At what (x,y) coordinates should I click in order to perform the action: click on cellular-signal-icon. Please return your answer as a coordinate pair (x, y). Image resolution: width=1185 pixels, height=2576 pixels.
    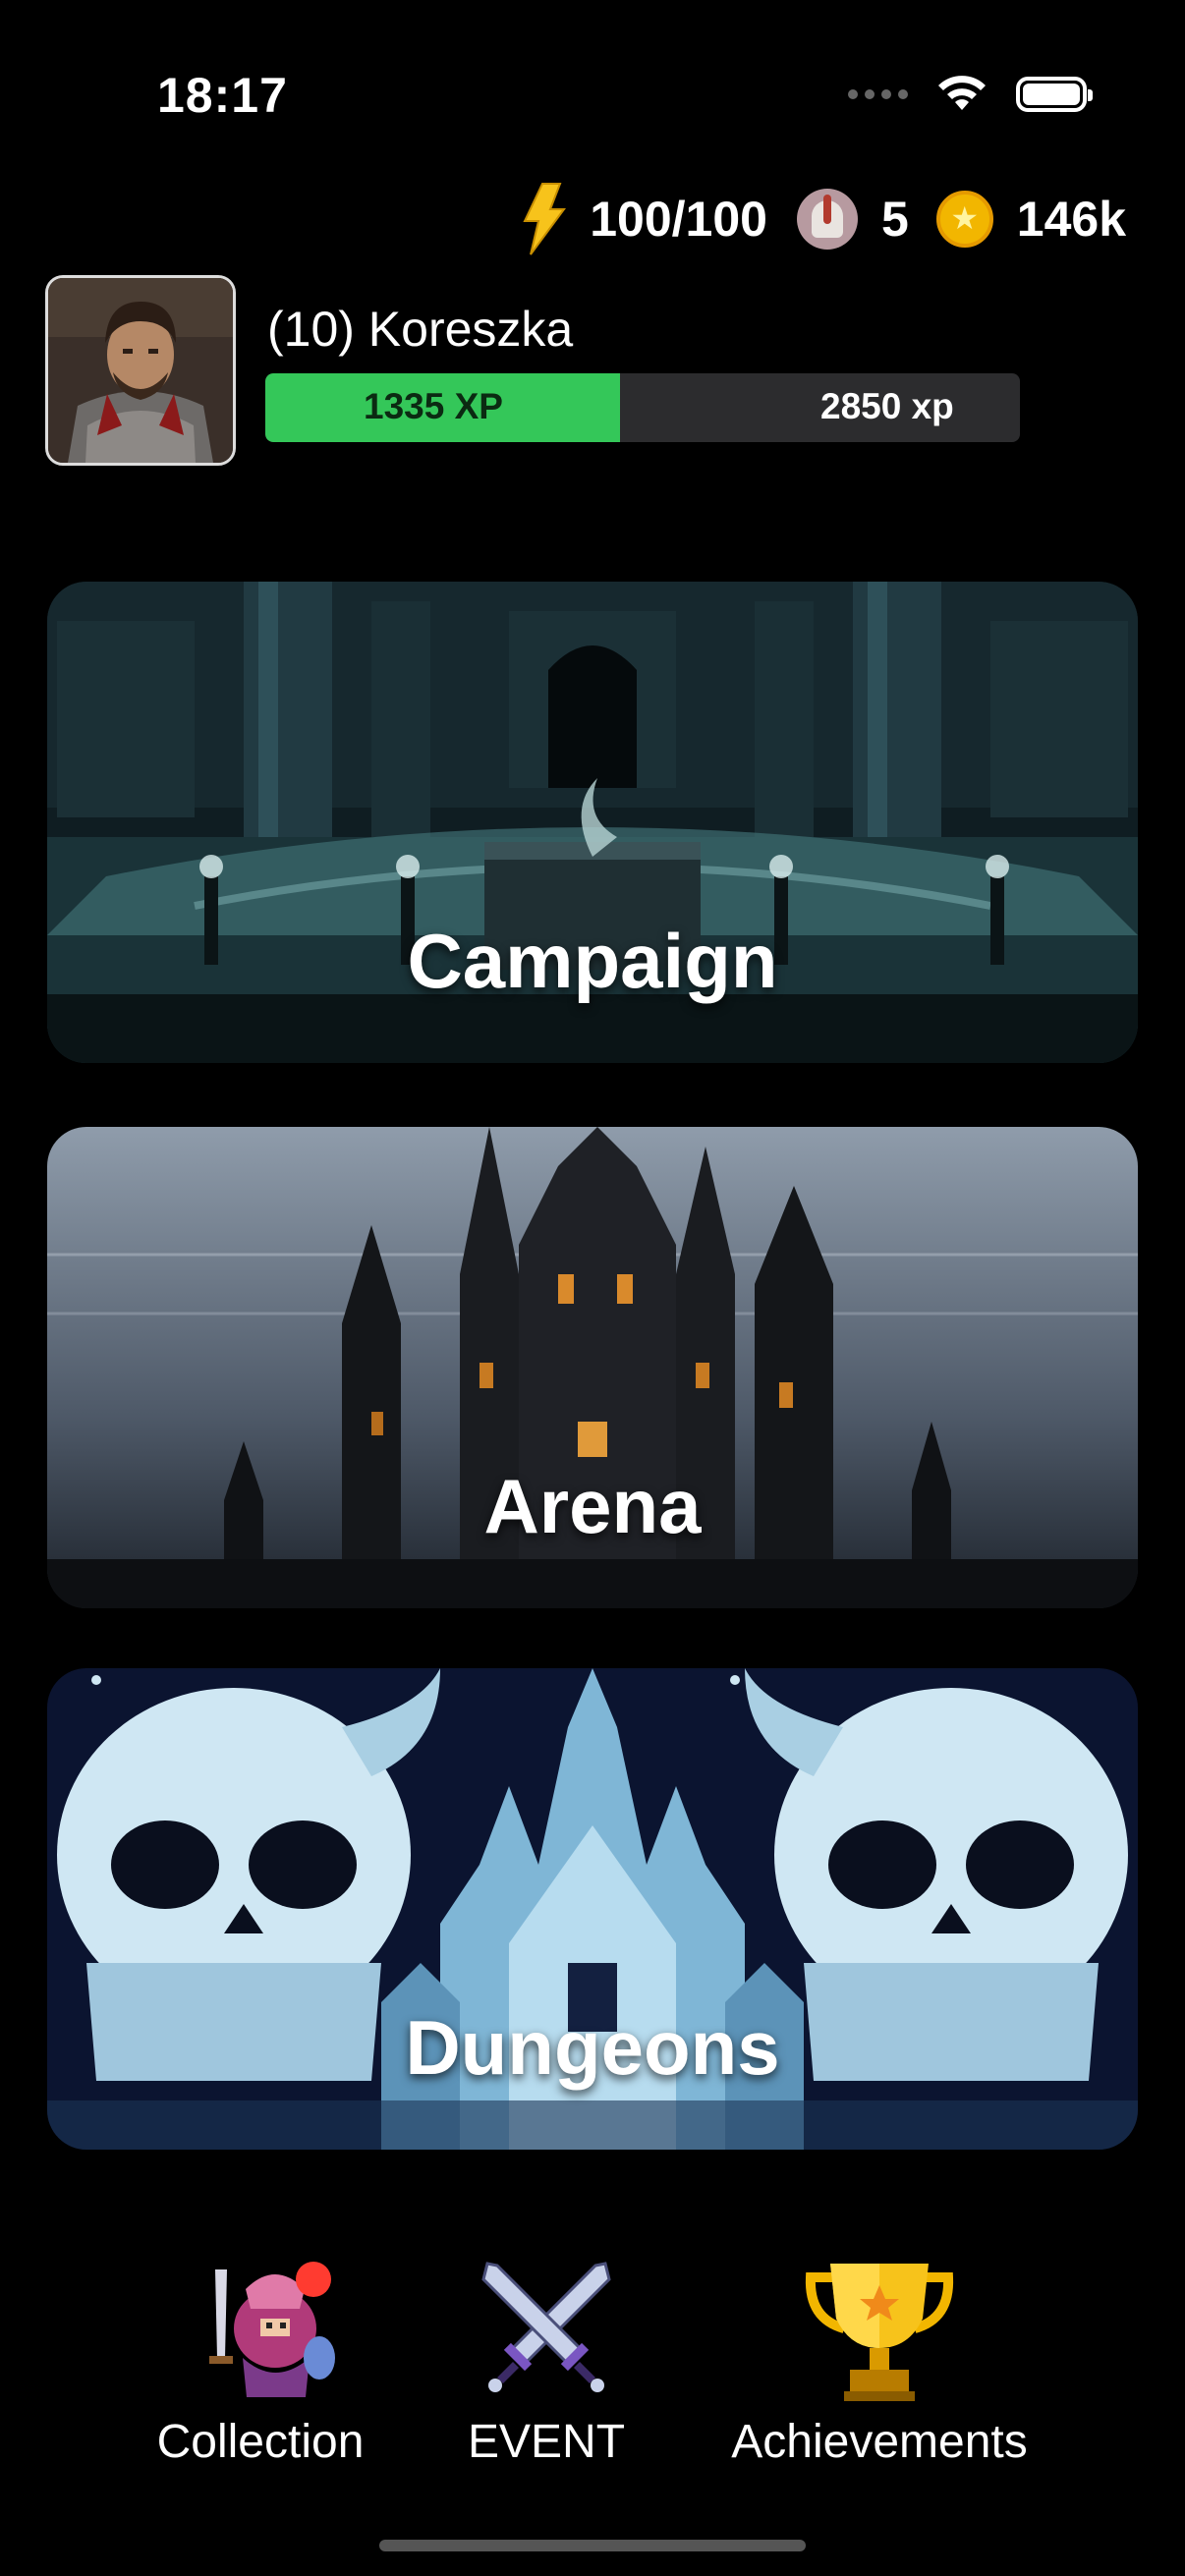
    Looking at the image, I should click on (878, 94).